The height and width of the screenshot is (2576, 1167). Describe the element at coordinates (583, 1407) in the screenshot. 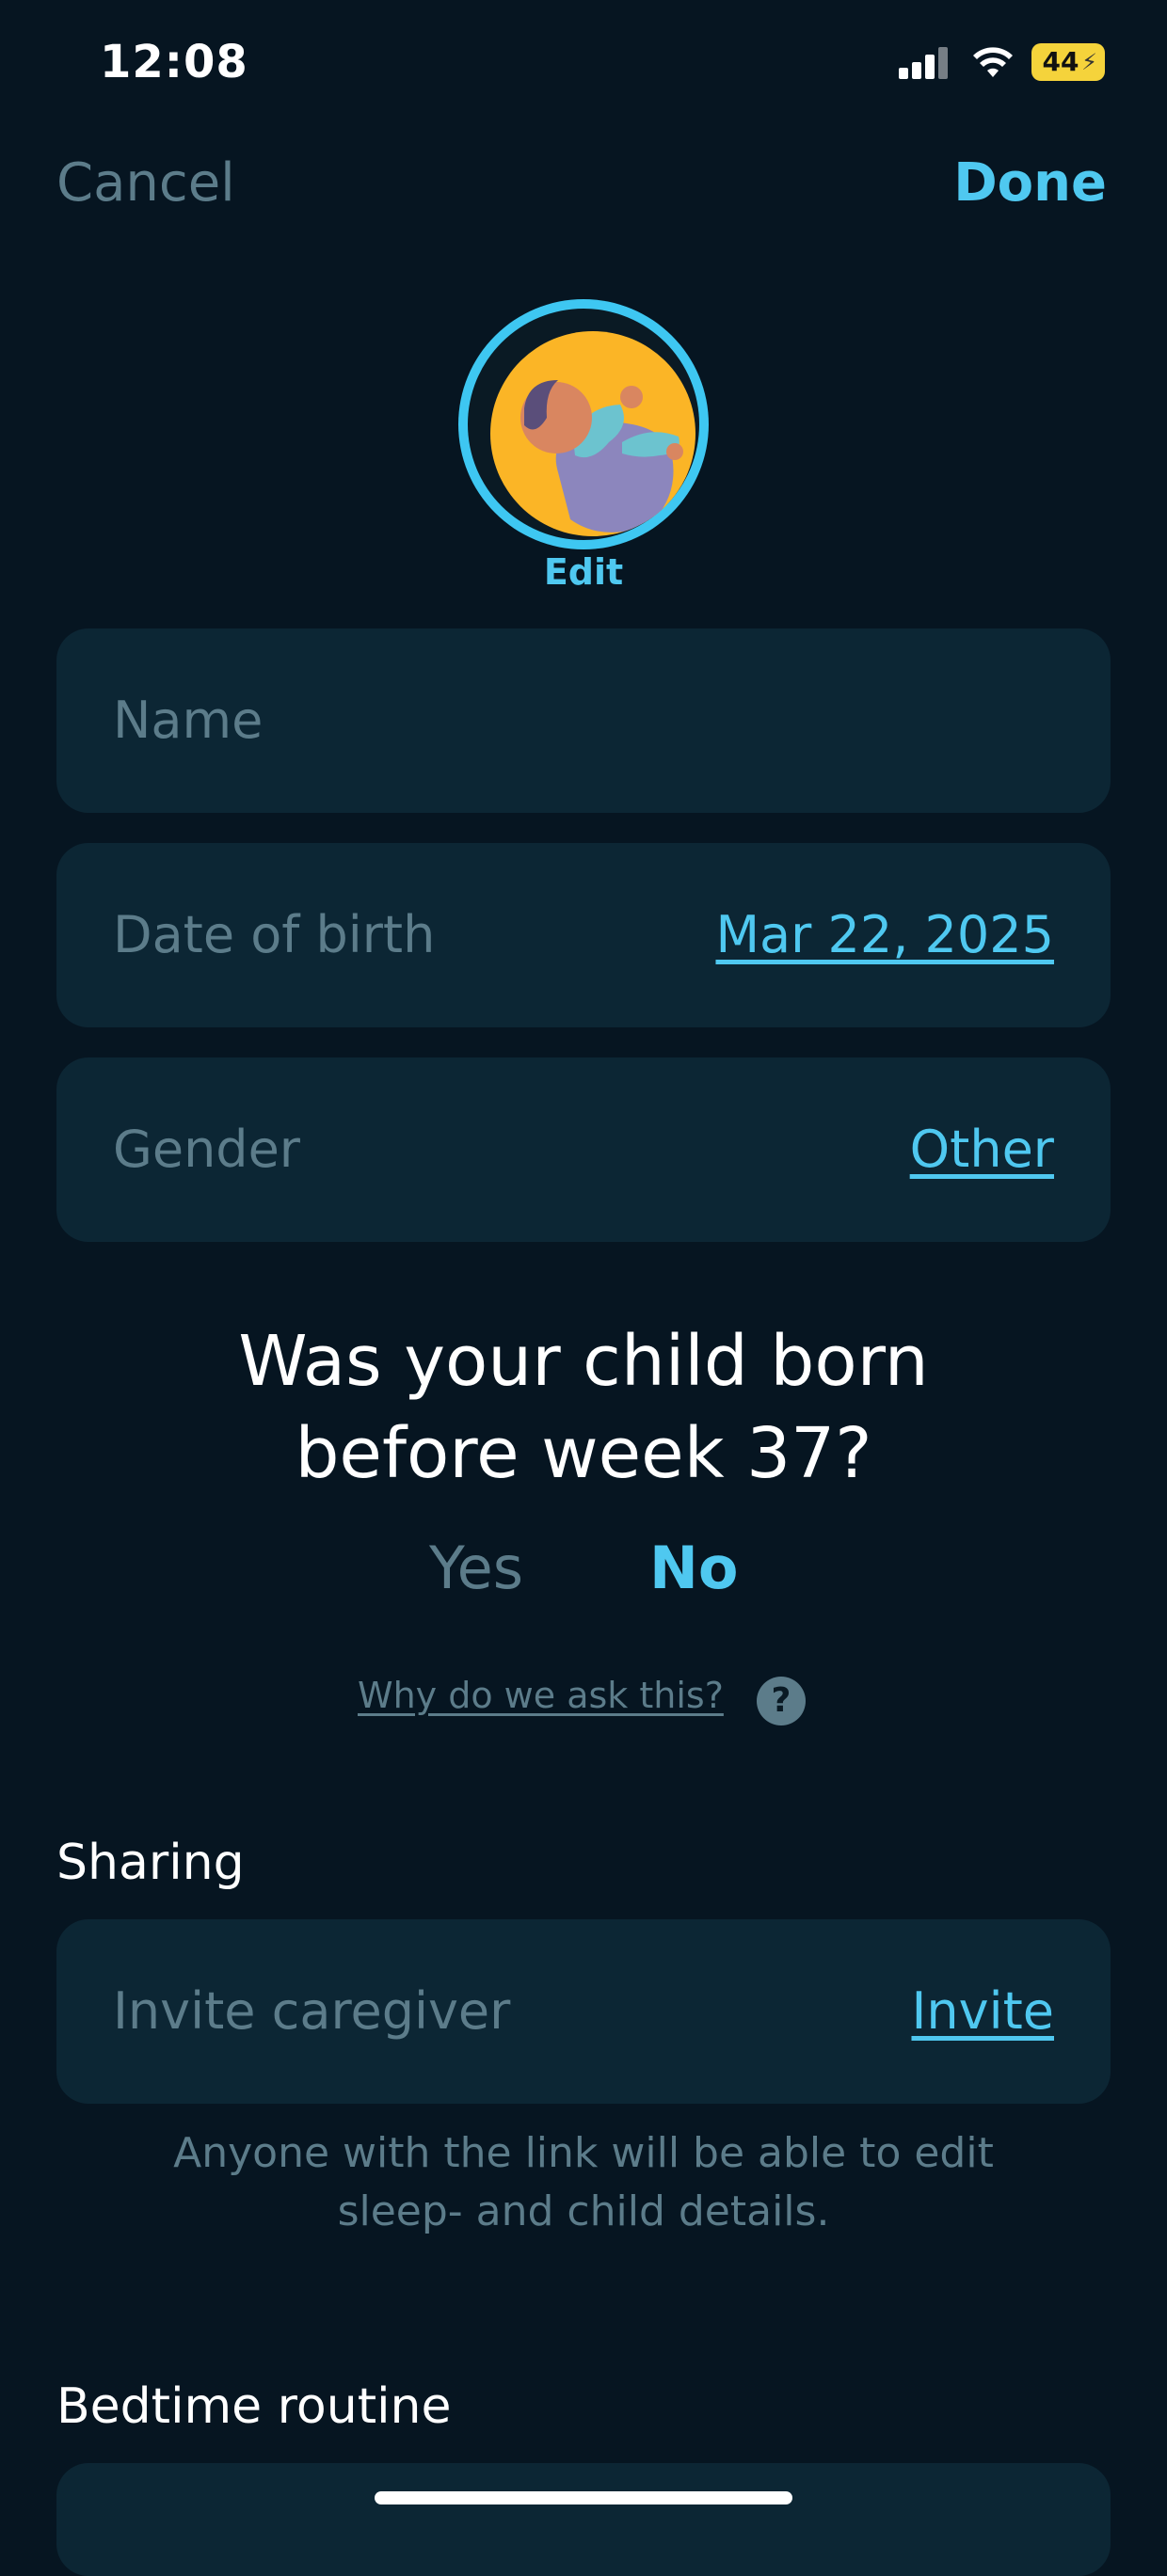

I see `premature-question: Was your child born before week 37?` at that location.